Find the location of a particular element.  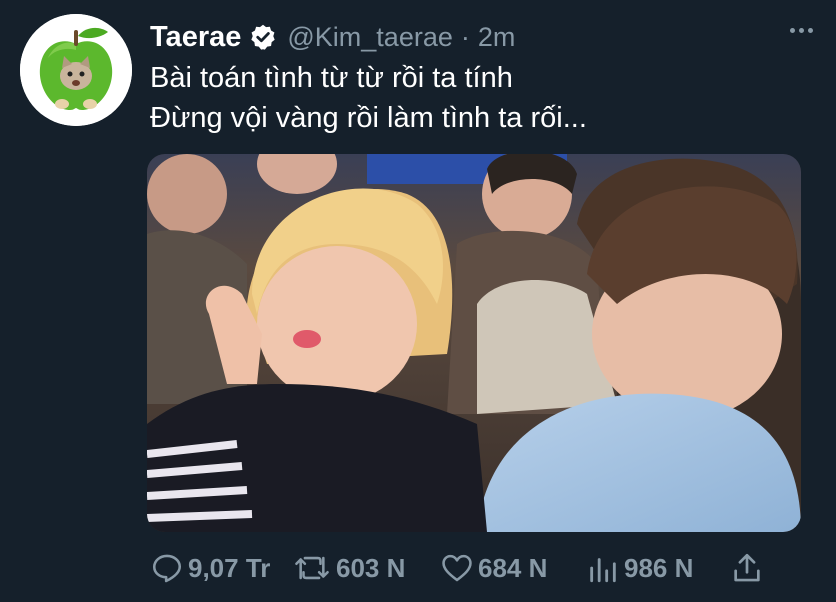

share-button is located at coordinates (747, 568).